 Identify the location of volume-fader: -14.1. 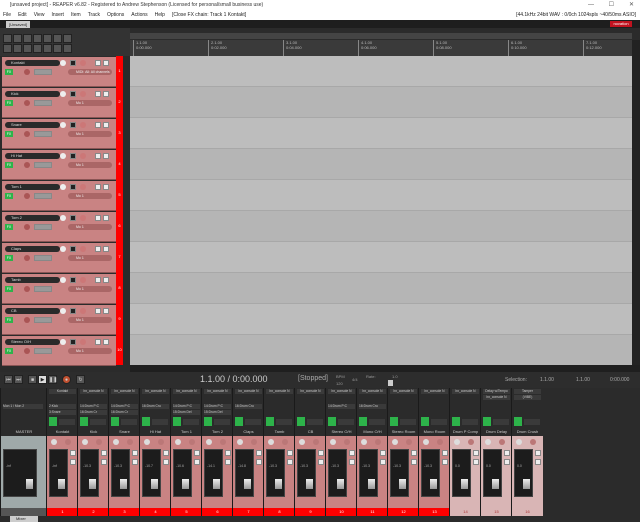
(213, 473).